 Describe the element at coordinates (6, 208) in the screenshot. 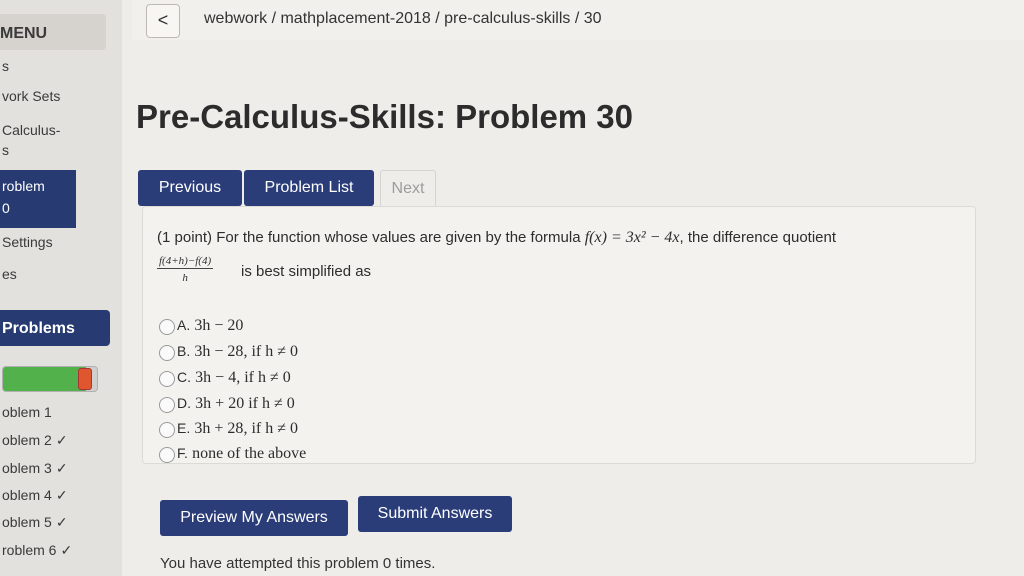

I see `current-problem-number: 0` at that location.